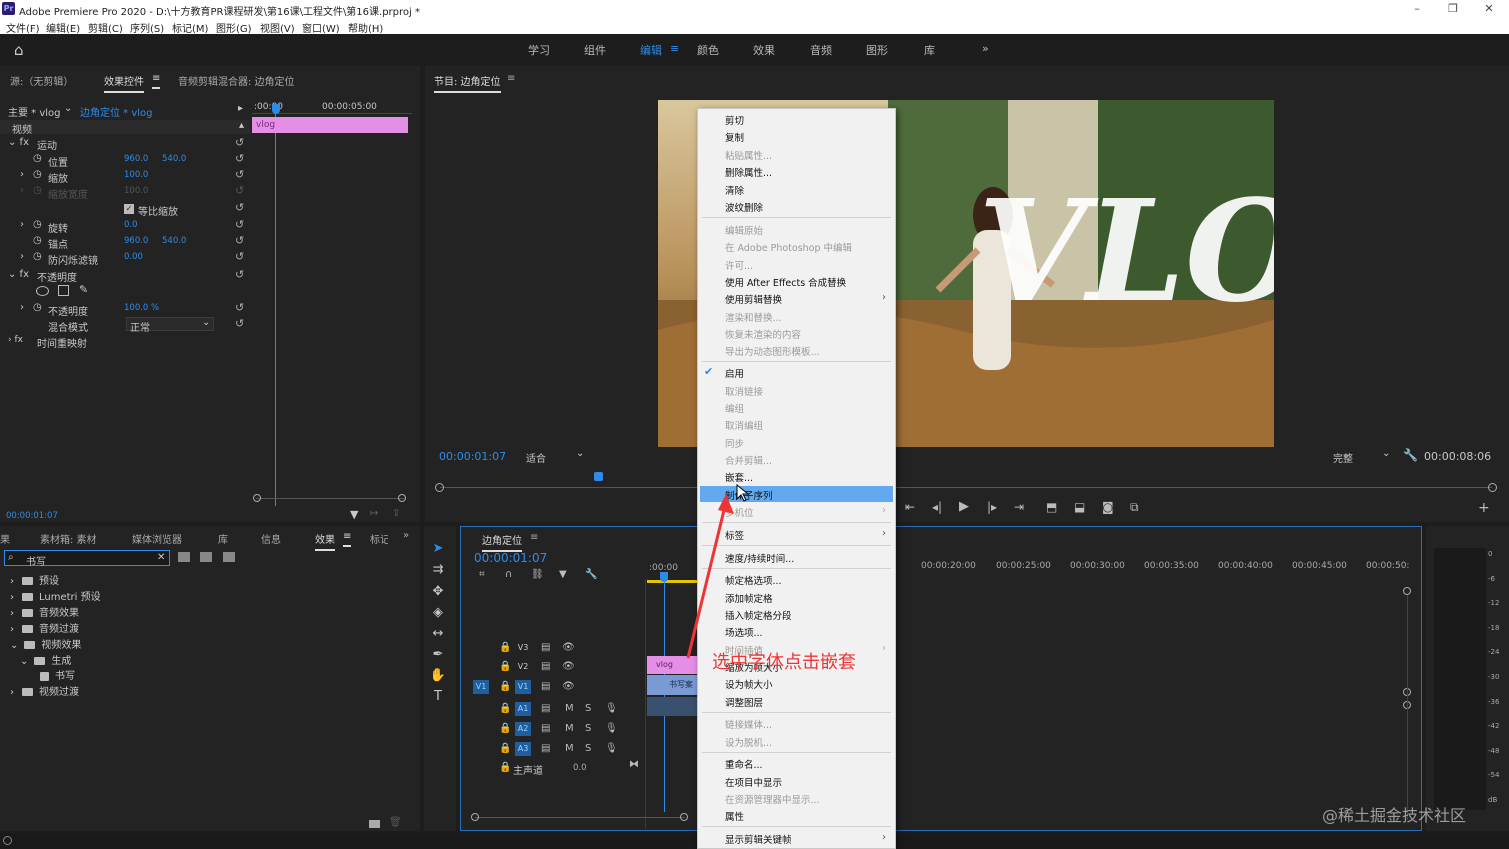 The width and height of the screenshot is (1509, 849). What do you see at coordinates (1079, 507) in the screenshot?
I see `extract-icon: ⬓` at bounding box center [1079, 507].